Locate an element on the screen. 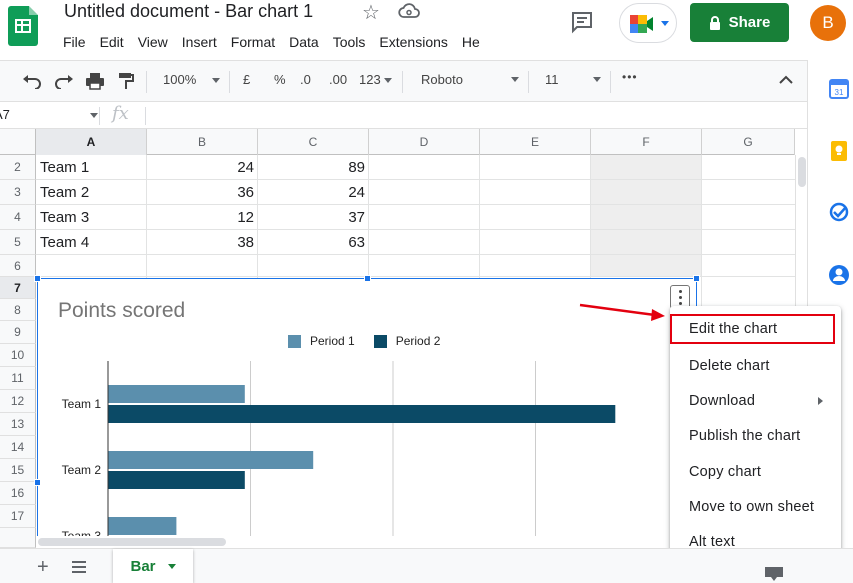 This screenshot has height=583, width=853. chart-category-label: Team 2 is located at coordinates (82, 470).